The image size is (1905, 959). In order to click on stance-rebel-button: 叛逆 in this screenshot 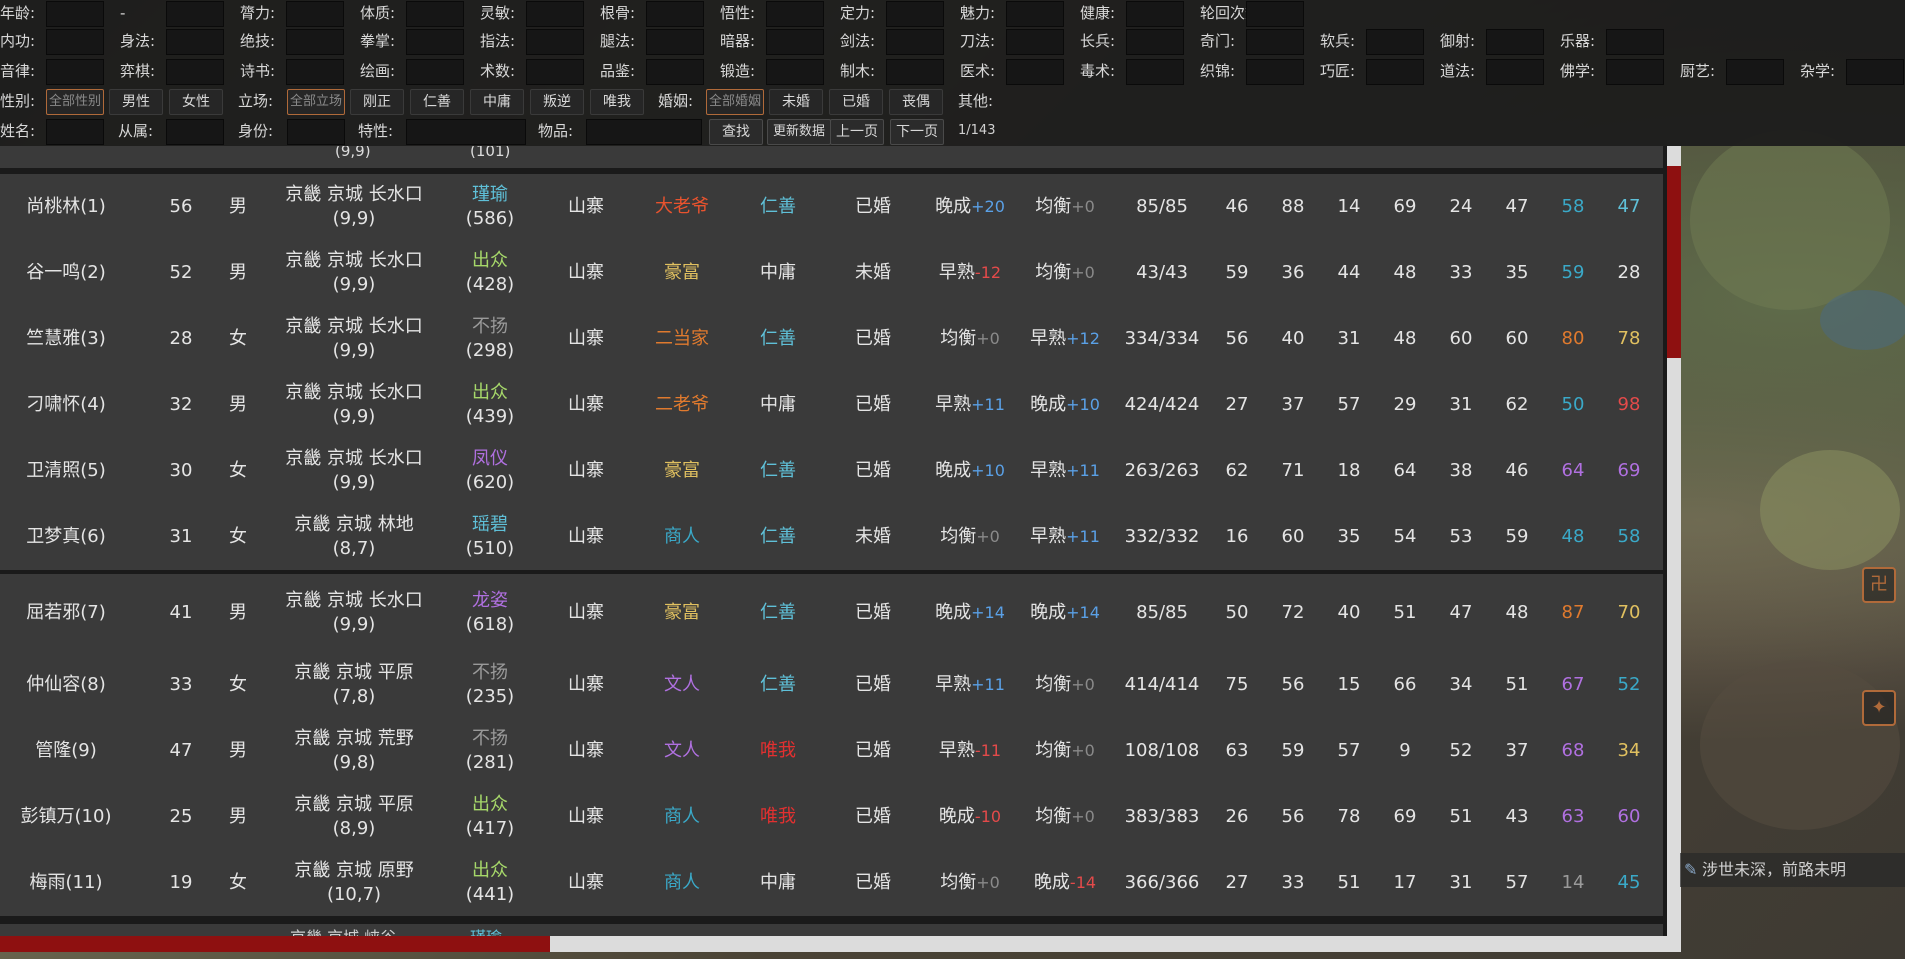, I will do `click(557, 102)`.